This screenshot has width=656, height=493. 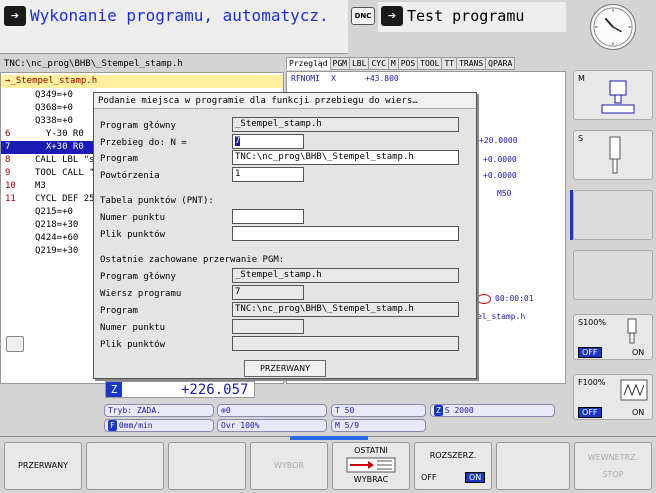 I want to click on m-function-status: M 5/9, so click(x=378, y=425).